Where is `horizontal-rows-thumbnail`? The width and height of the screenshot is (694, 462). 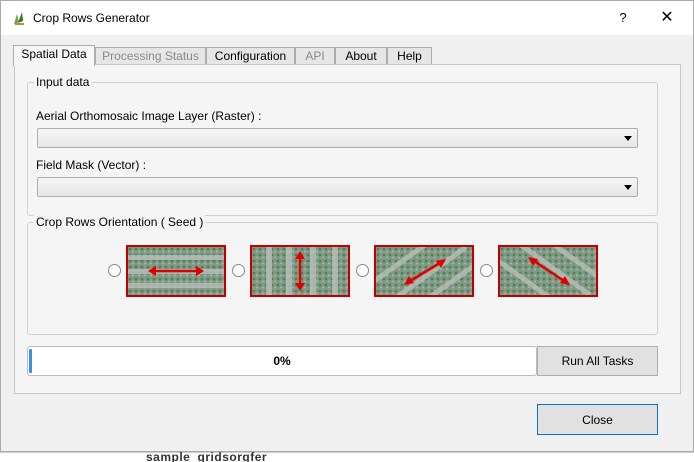 horizontal-rows-thumbnail is located at coordinates (176, 271).